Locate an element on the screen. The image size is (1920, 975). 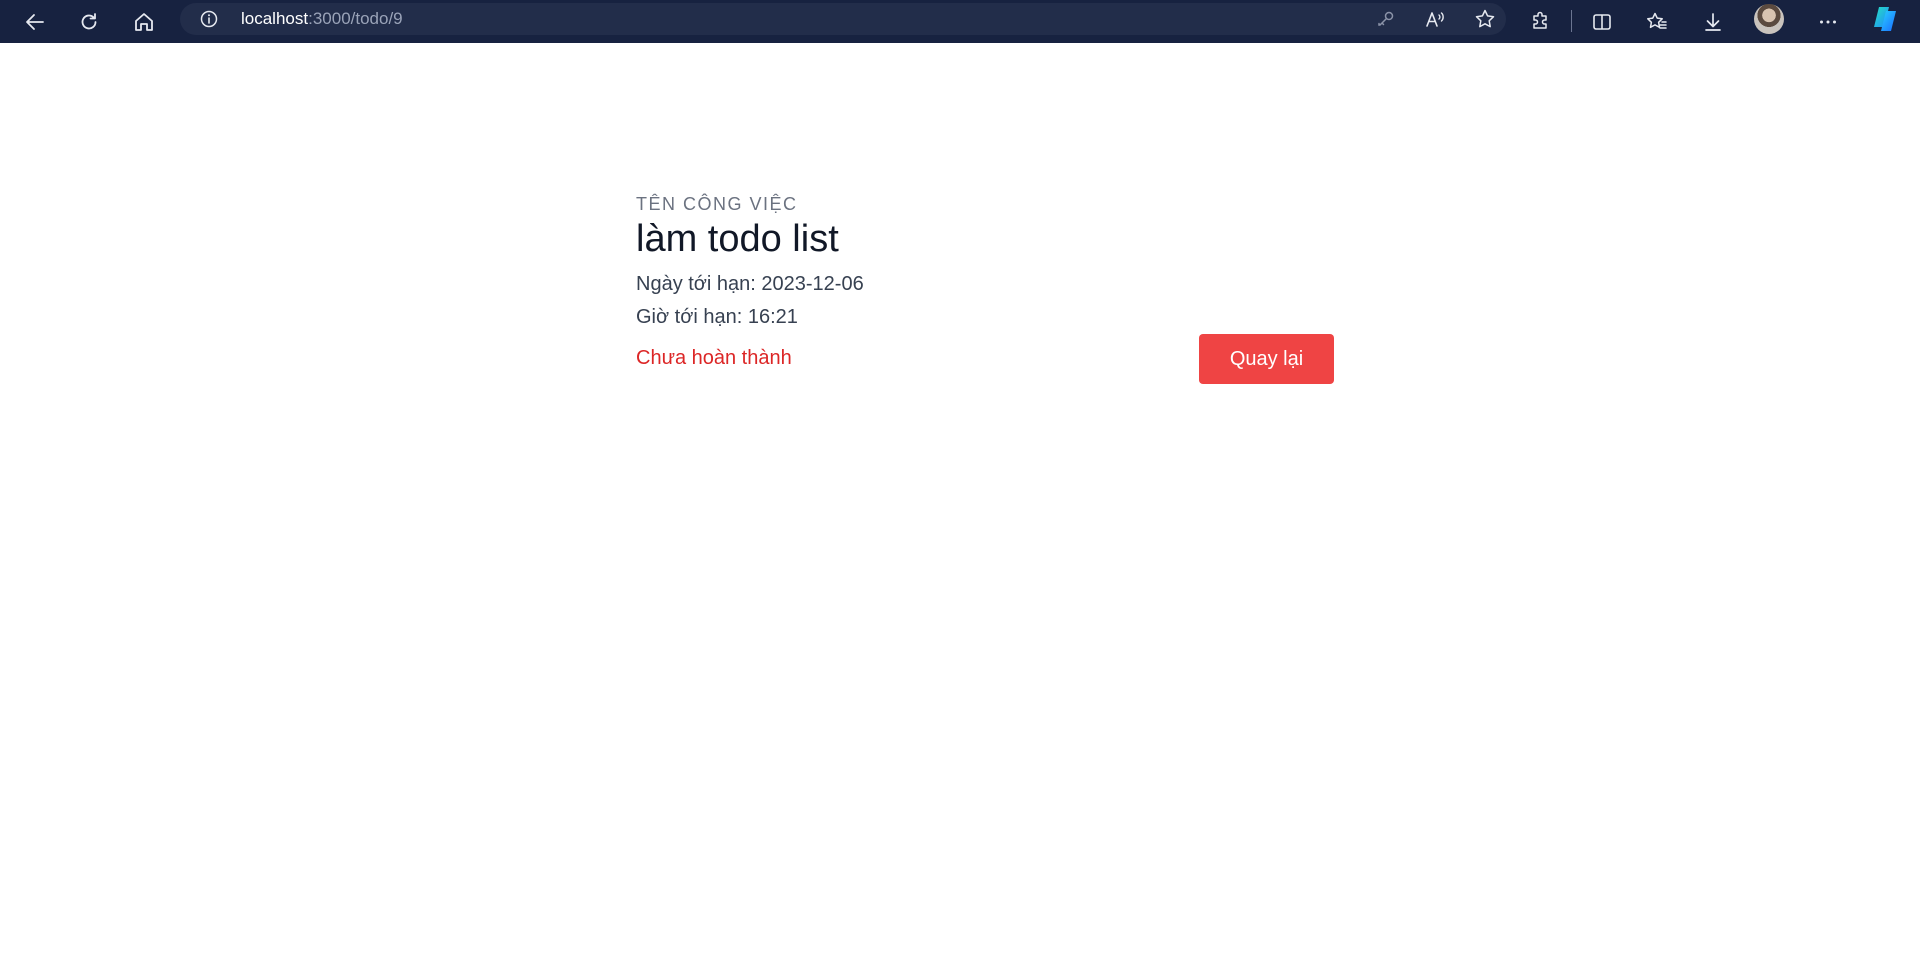
browser-toolbar: localhost:3000/todo/9 is located at coordinates (960, 21).